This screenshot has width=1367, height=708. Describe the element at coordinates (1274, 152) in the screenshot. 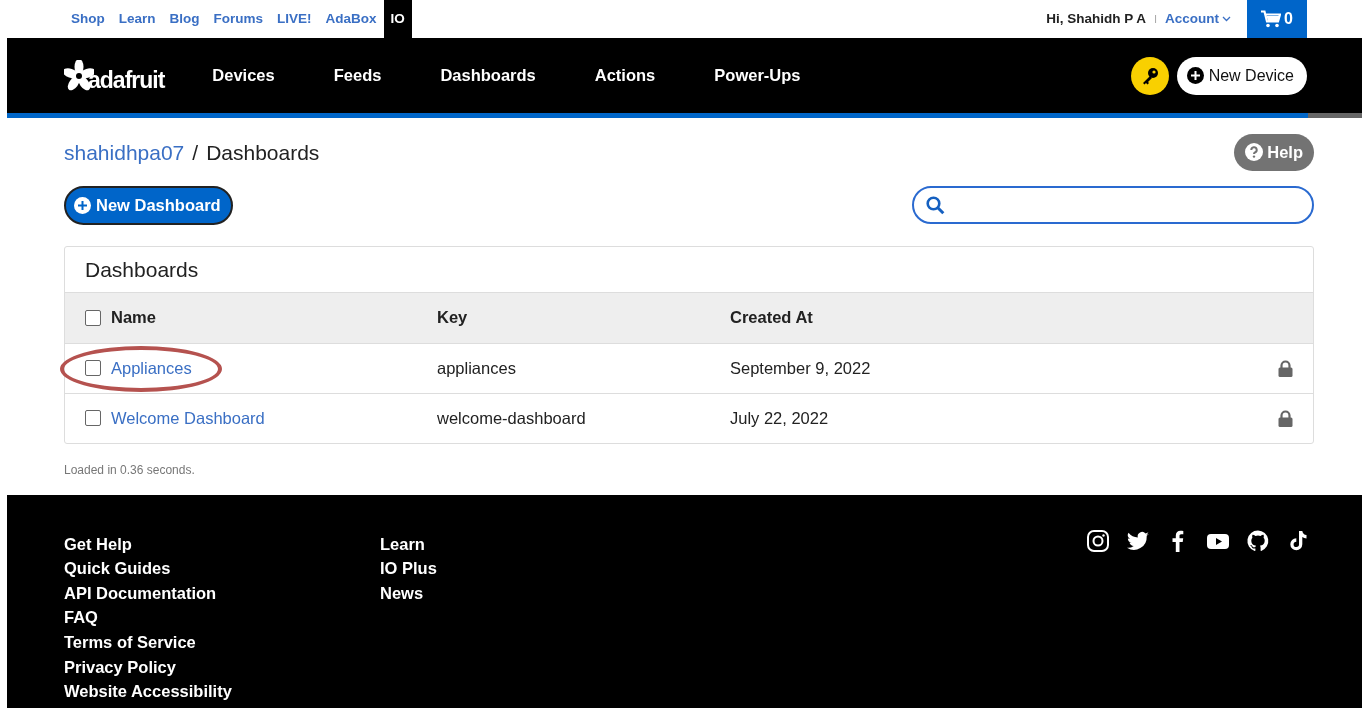

I see `help-button: Help` at that location.